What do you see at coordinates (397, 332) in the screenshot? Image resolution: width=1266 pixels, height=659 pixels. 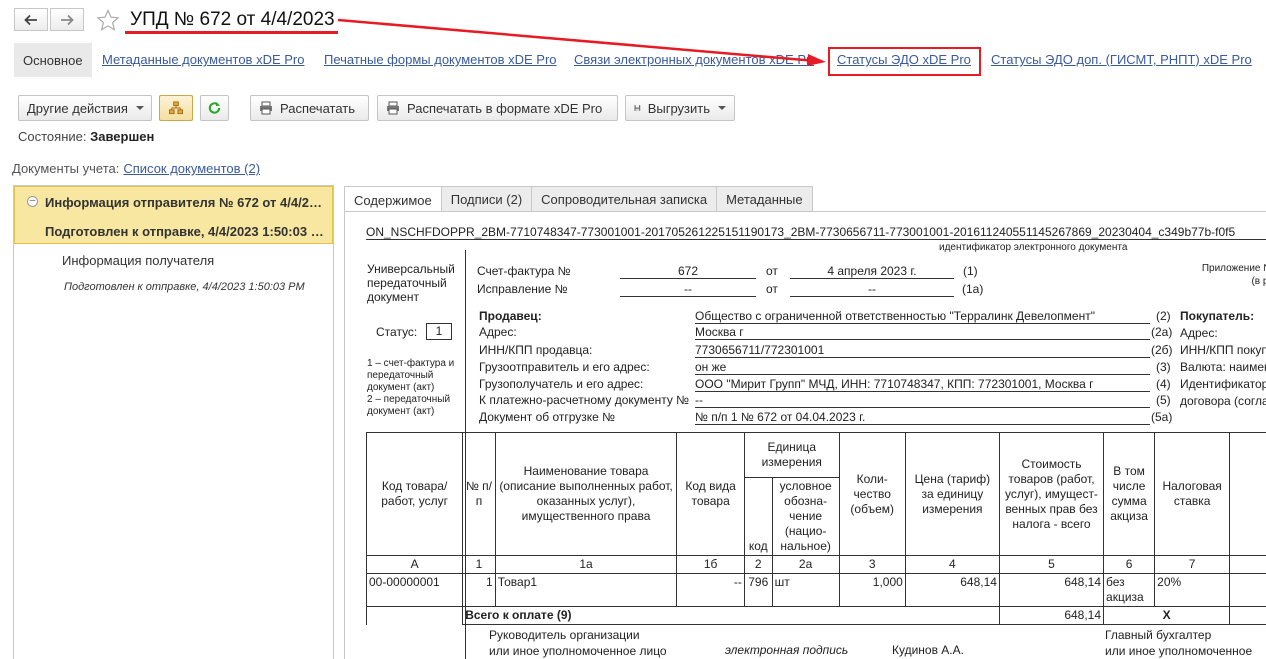 I see `status-label: Статус:` at bounding box center [397, 332].